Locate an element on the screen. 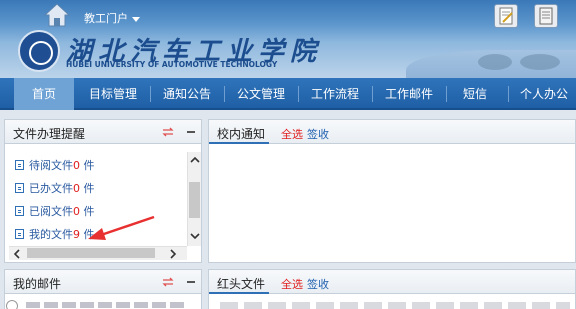 The height and width of the screenshot is (309, 576). nav-sms: 短信 is located at coordinates (475, 94).